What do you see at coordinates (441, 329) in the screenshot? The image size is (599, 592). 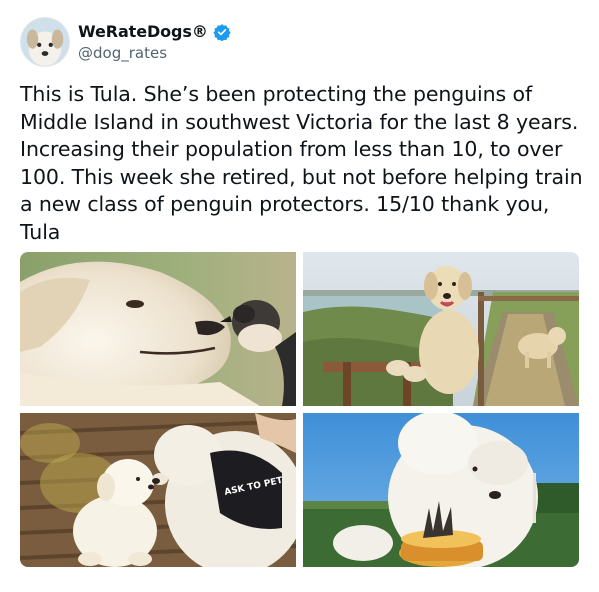 I see `dog-on-boardwalk-photo` at bounding box center [441, 329].